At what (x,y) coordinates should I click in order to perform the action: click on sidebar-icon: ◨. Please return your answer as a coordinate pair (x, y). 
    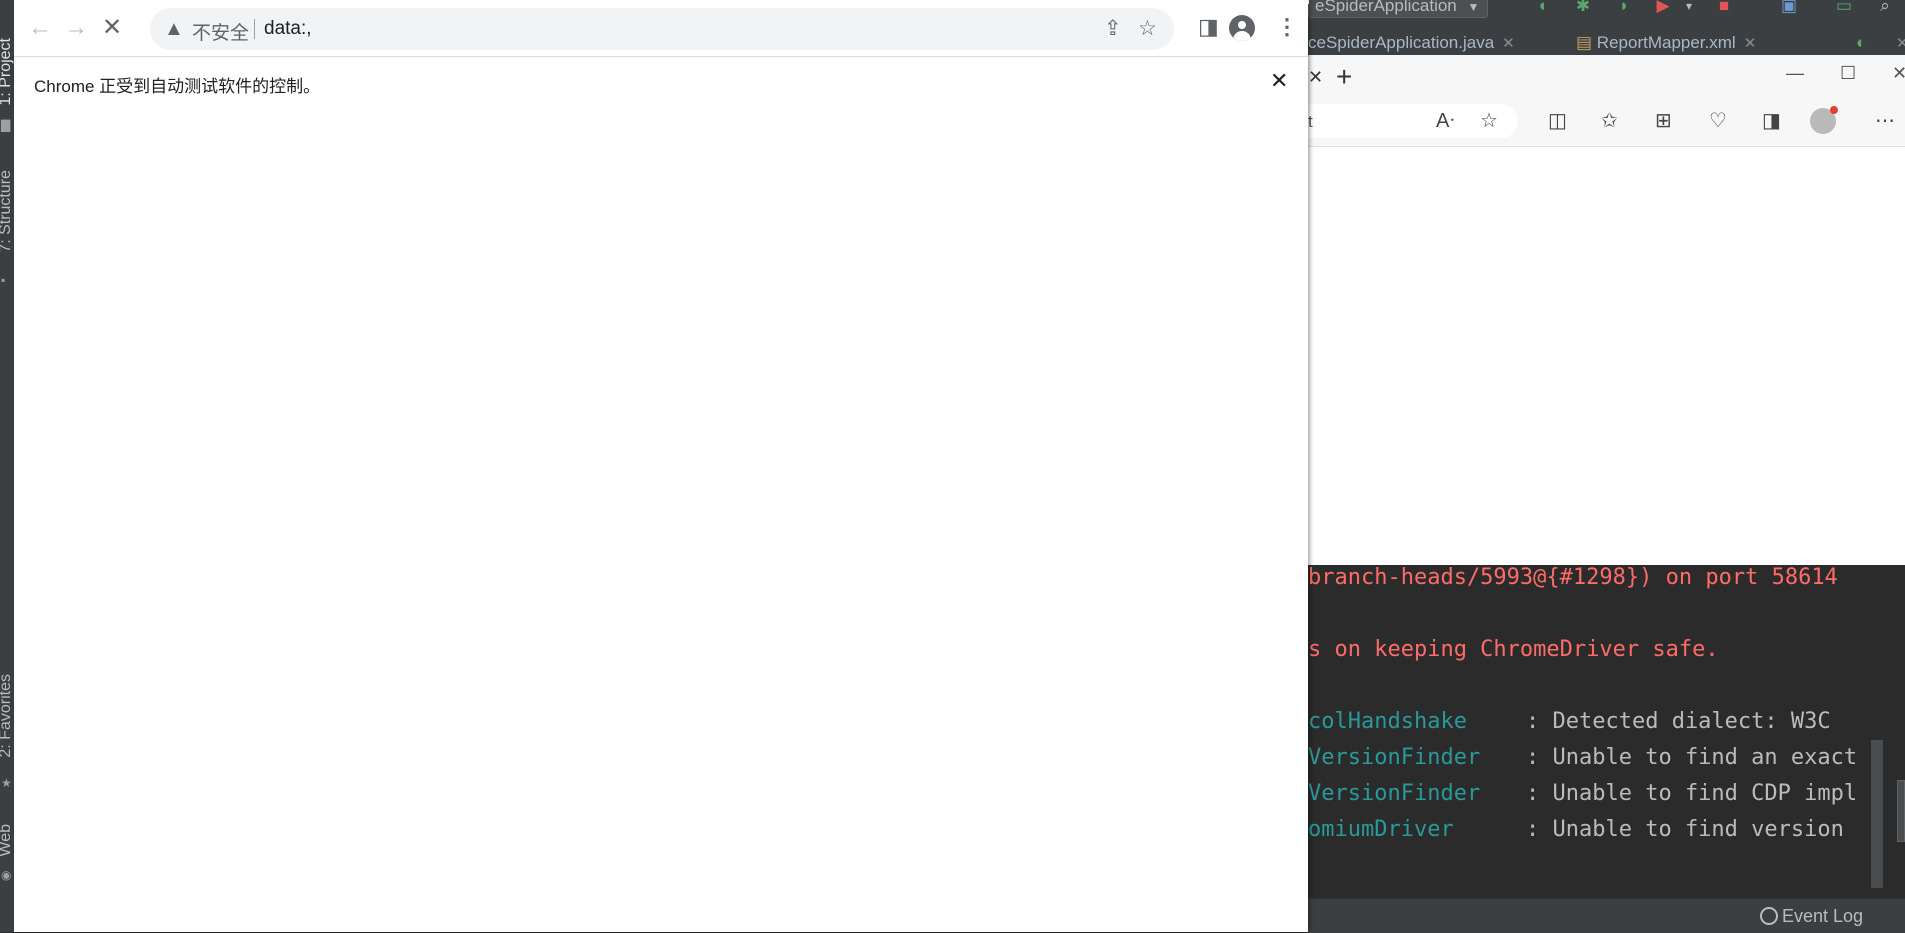
    Looking at the image, I should click on (1771, 121).